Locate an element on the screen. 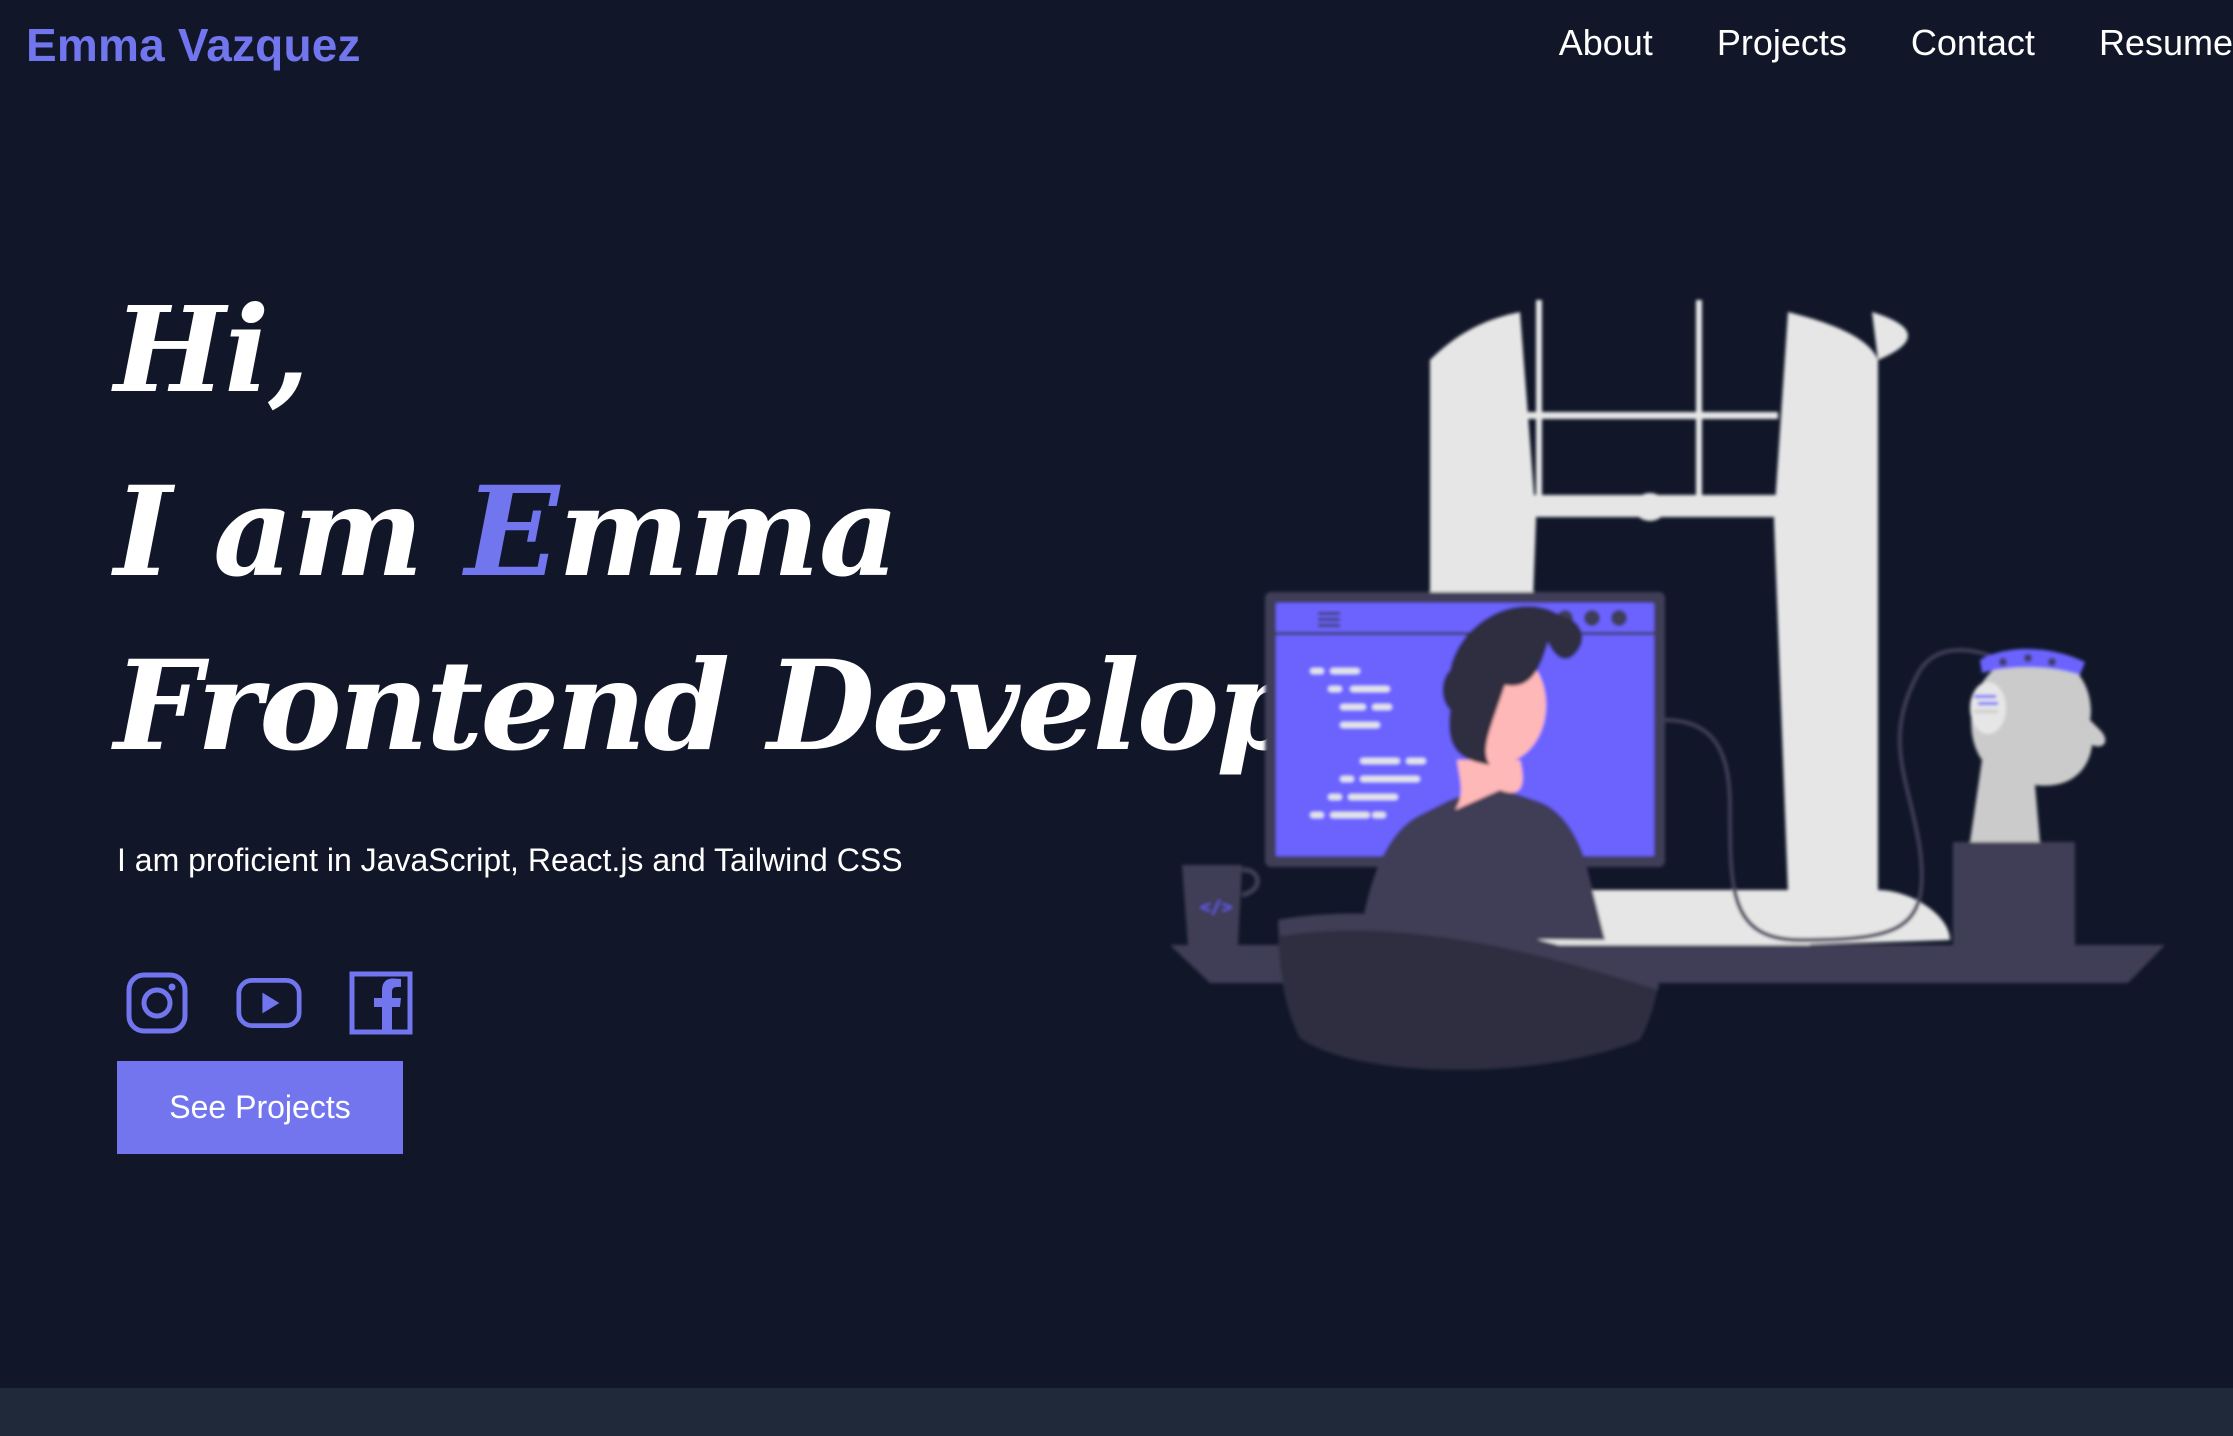  hero-name-rest: mma is located at coordinates (728, 532).